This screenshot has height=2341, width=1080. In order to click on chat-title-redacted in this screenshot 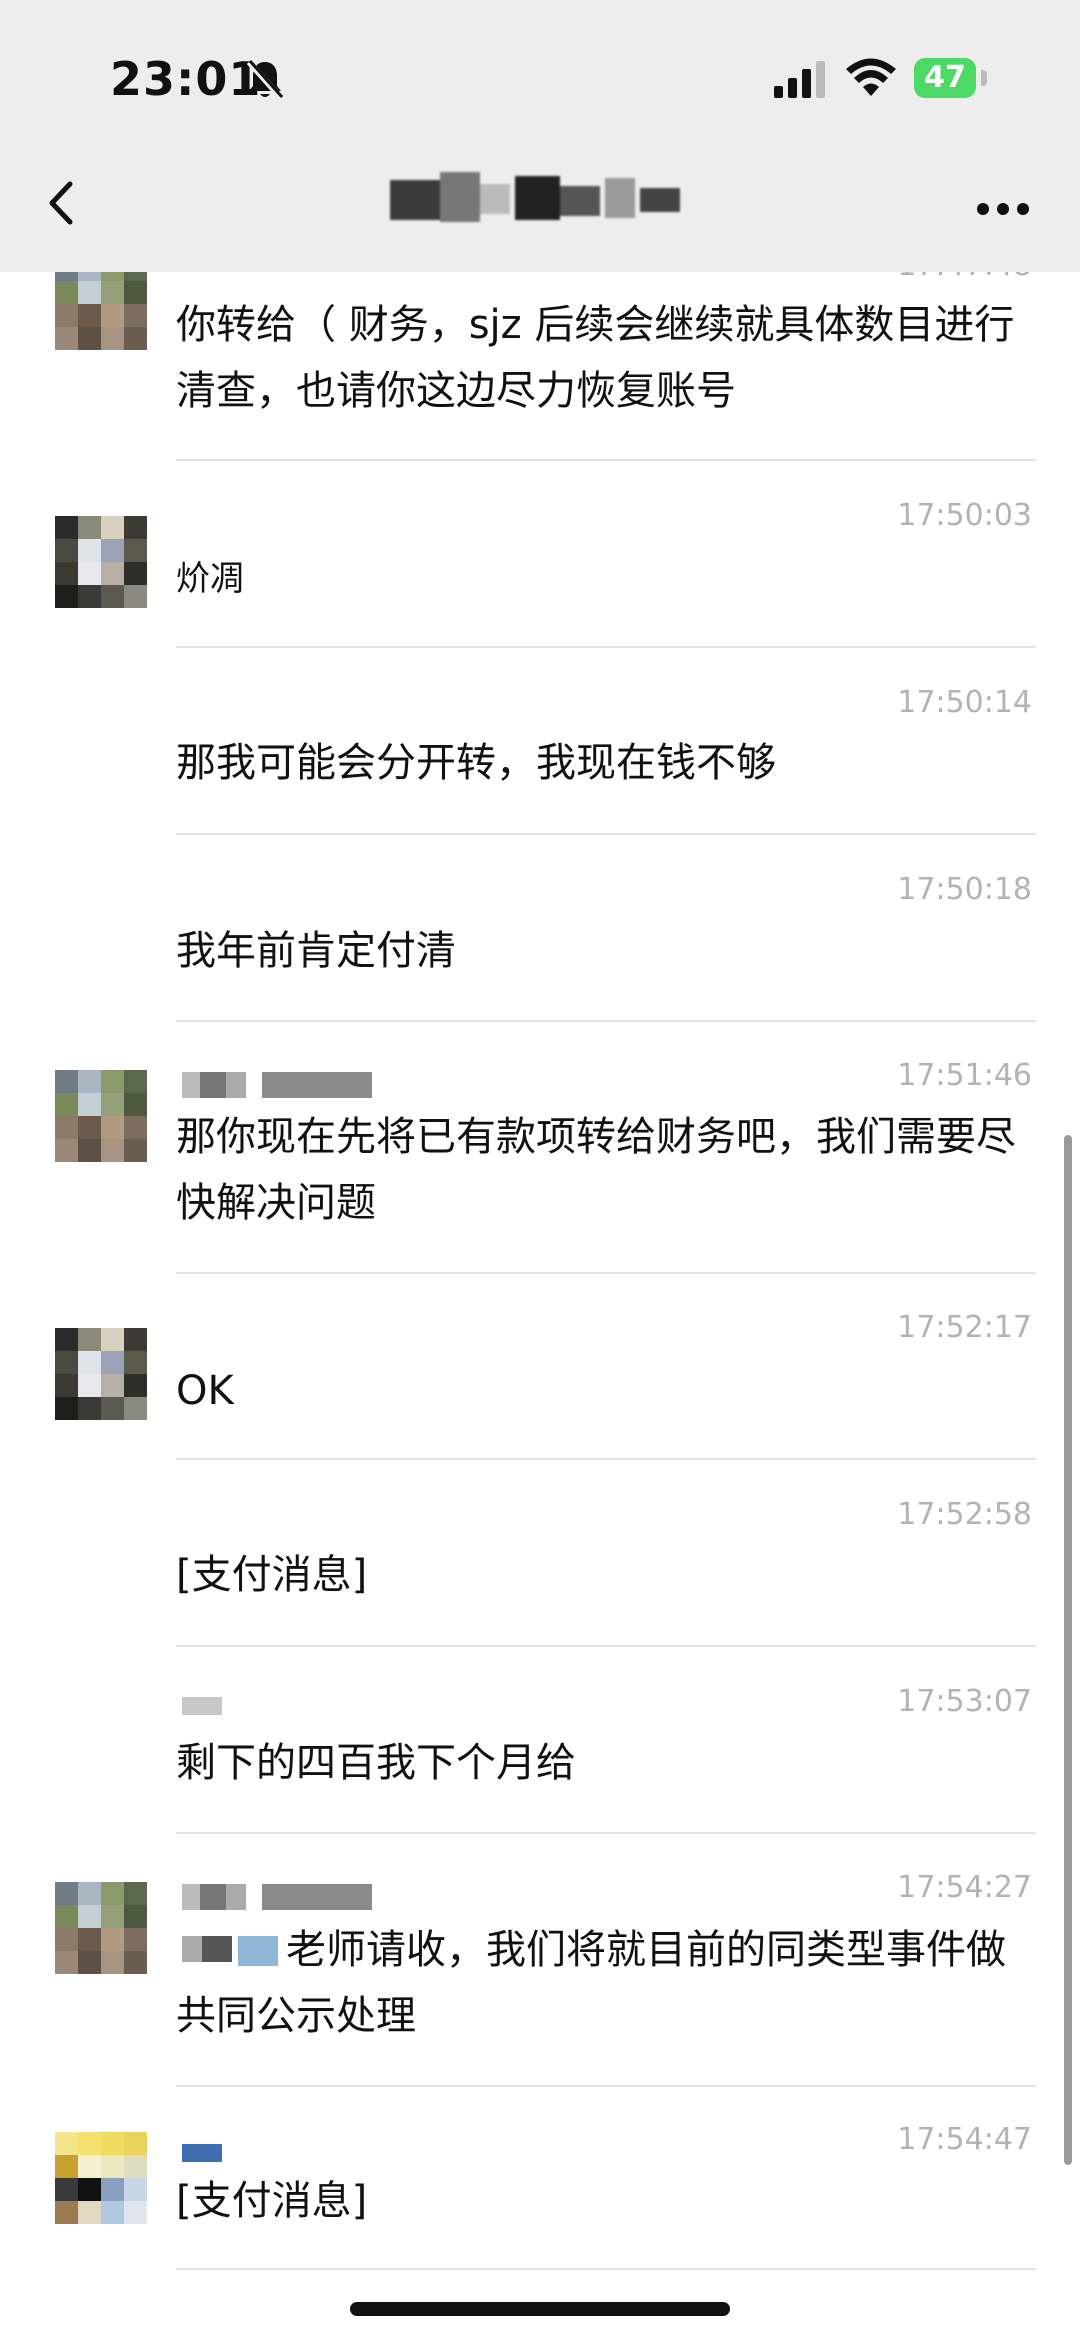, I will do `click(545, 205)`.